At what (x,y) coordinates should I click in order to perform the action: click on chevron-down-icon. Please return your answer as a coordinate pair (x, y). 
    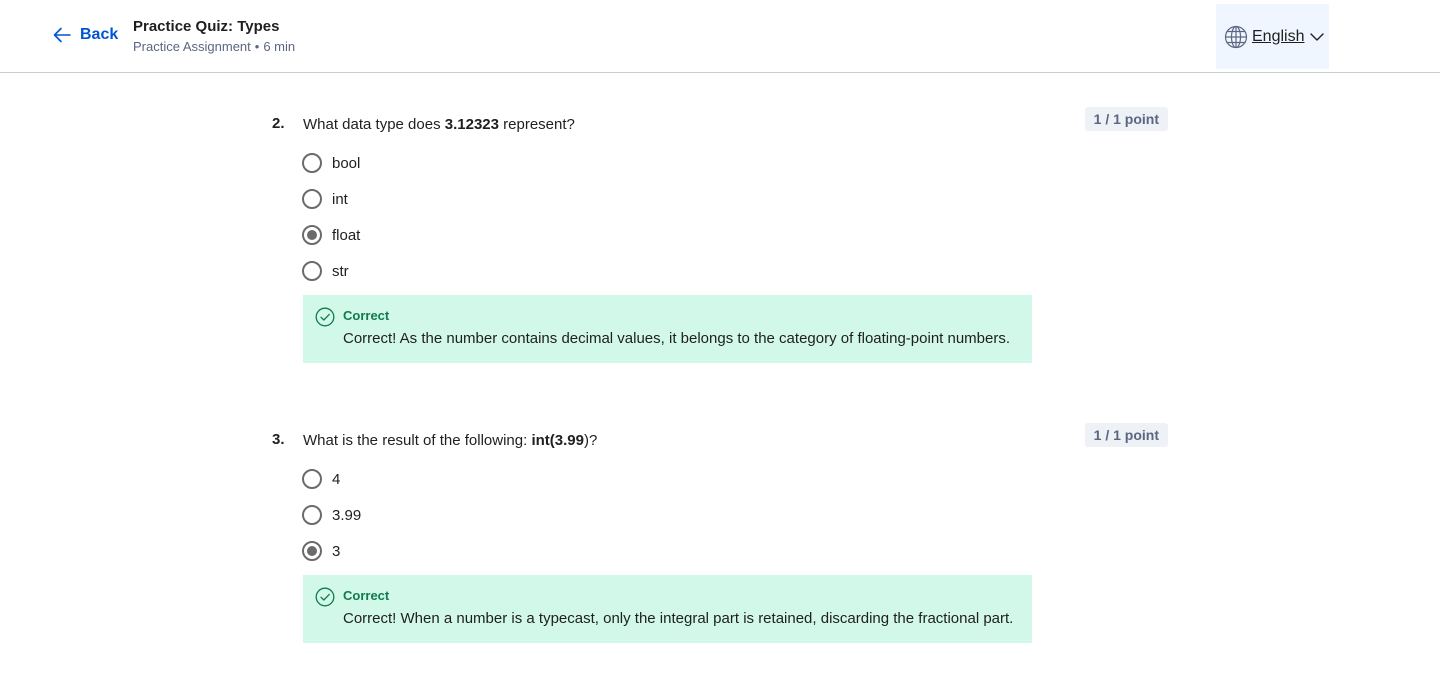
    Looking at the image, I should click on (1317, 36).